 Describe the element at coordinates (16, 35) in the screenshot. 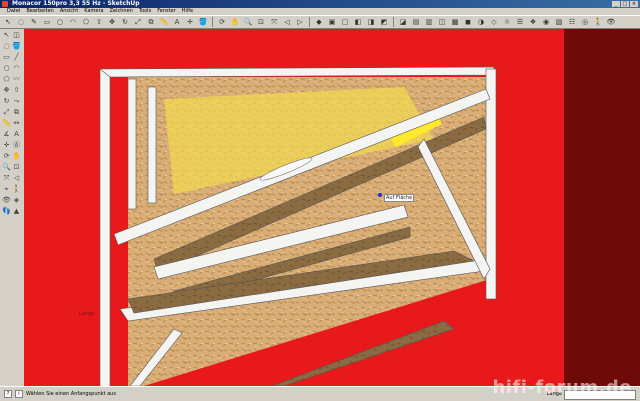

I see `component-icon: ◫` at that location.